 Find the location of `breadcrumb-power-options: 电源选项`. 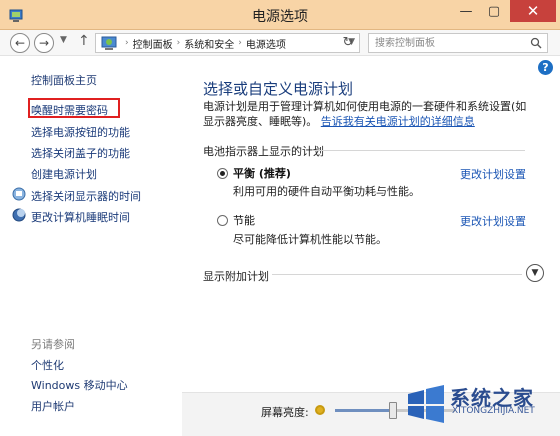

breadcrumb-power-options: 电源选项 is located at coordinates (266, 43).